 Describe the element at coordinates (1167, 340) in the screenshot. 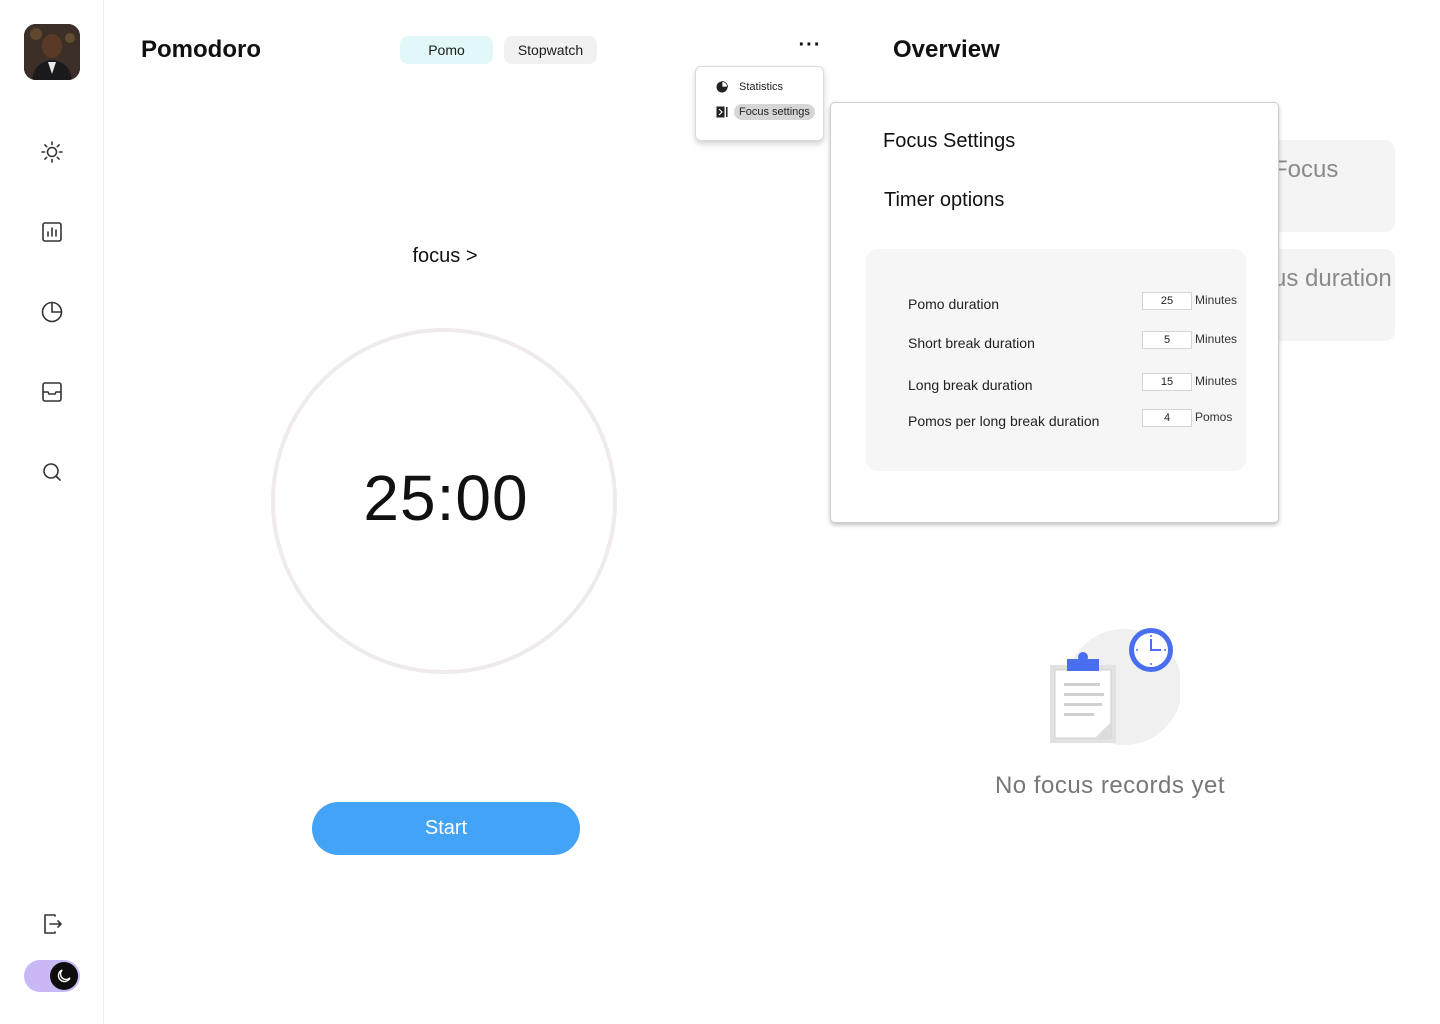

I see `short-break-input: 5` at that location.